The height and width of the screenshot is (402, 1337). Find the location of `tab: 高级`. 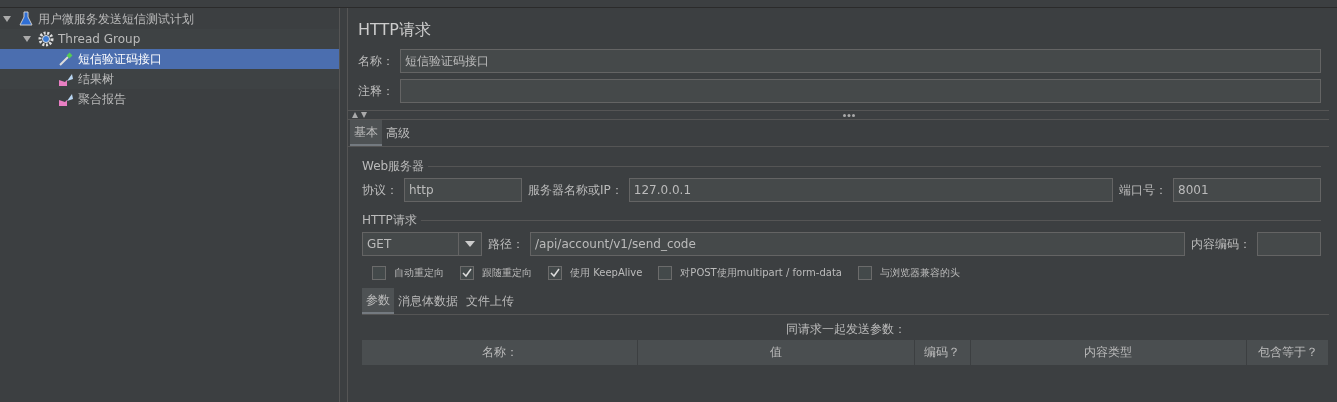

tab: 高级 is located at coordinates (398, 133).